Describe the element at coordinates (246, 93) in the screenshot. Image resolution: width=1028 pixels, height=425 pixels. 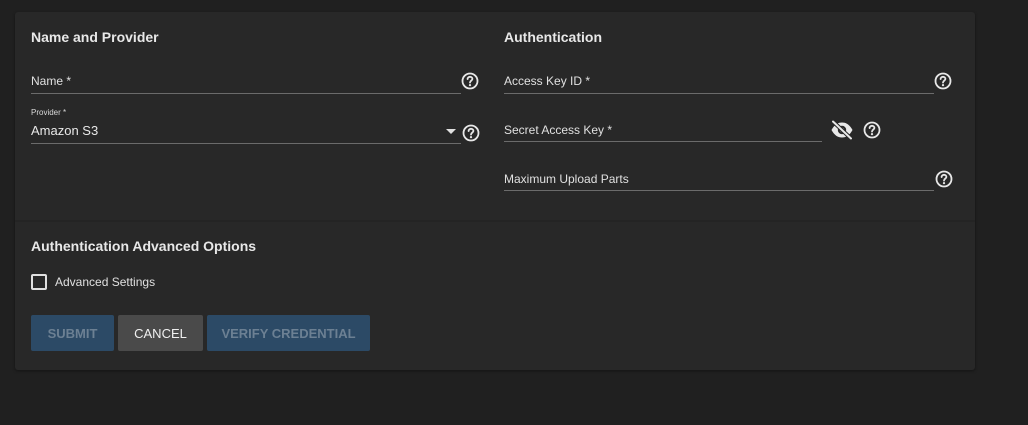
I see `name-field-underline` at that location.